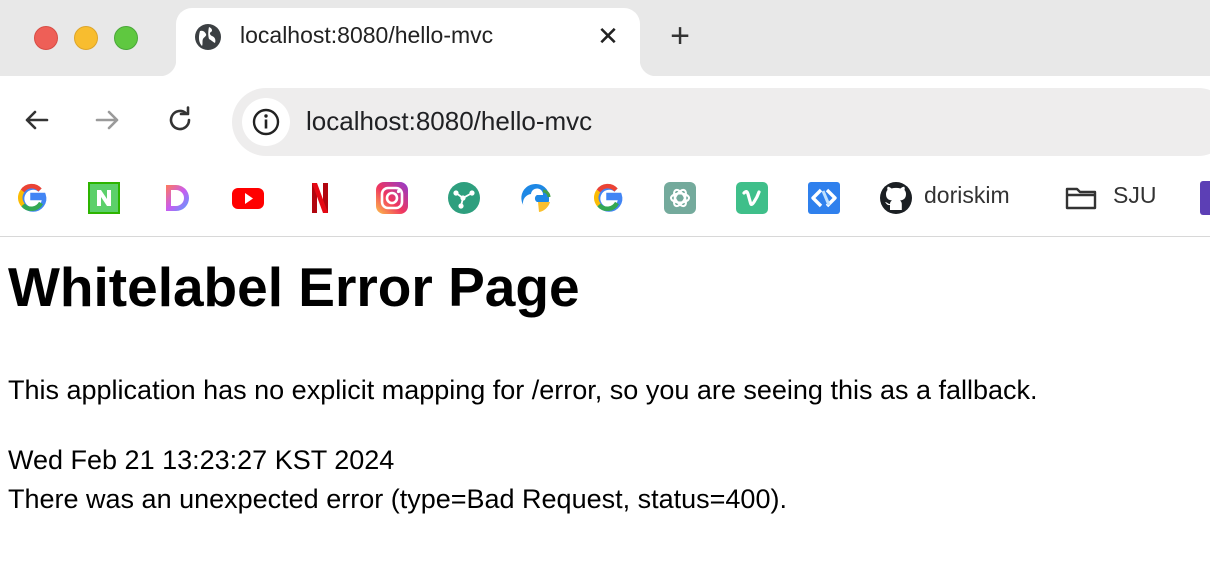  What do you see at coordinates (824, 198) in the screenshot?
I see `code-app-icon` at bounding box center [824, 198].